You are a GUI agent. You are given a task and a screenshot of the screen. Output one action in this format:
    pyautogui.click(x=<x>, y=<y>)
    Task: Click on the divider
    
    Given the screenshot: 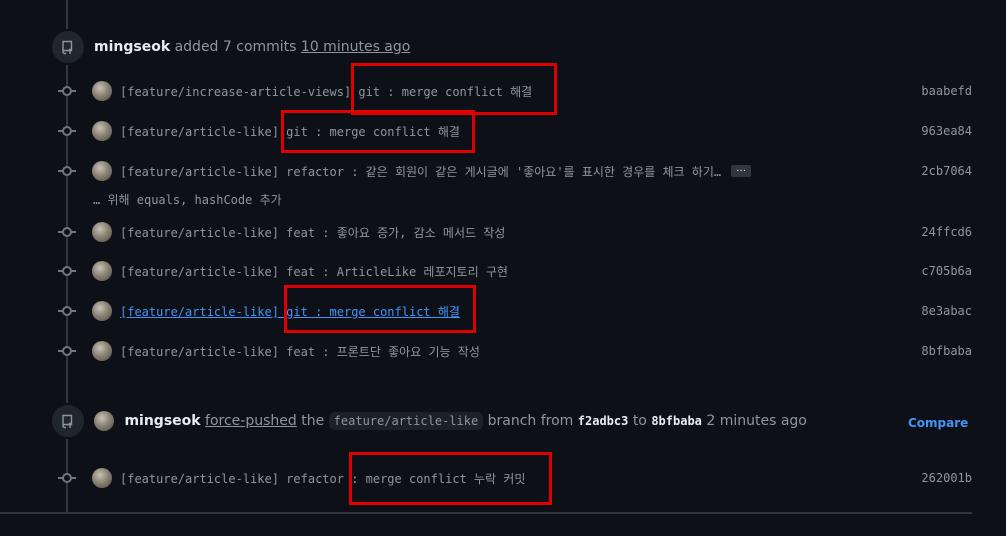 What is the action you would take?
    pyautogui.click(x=486, y=513)
    